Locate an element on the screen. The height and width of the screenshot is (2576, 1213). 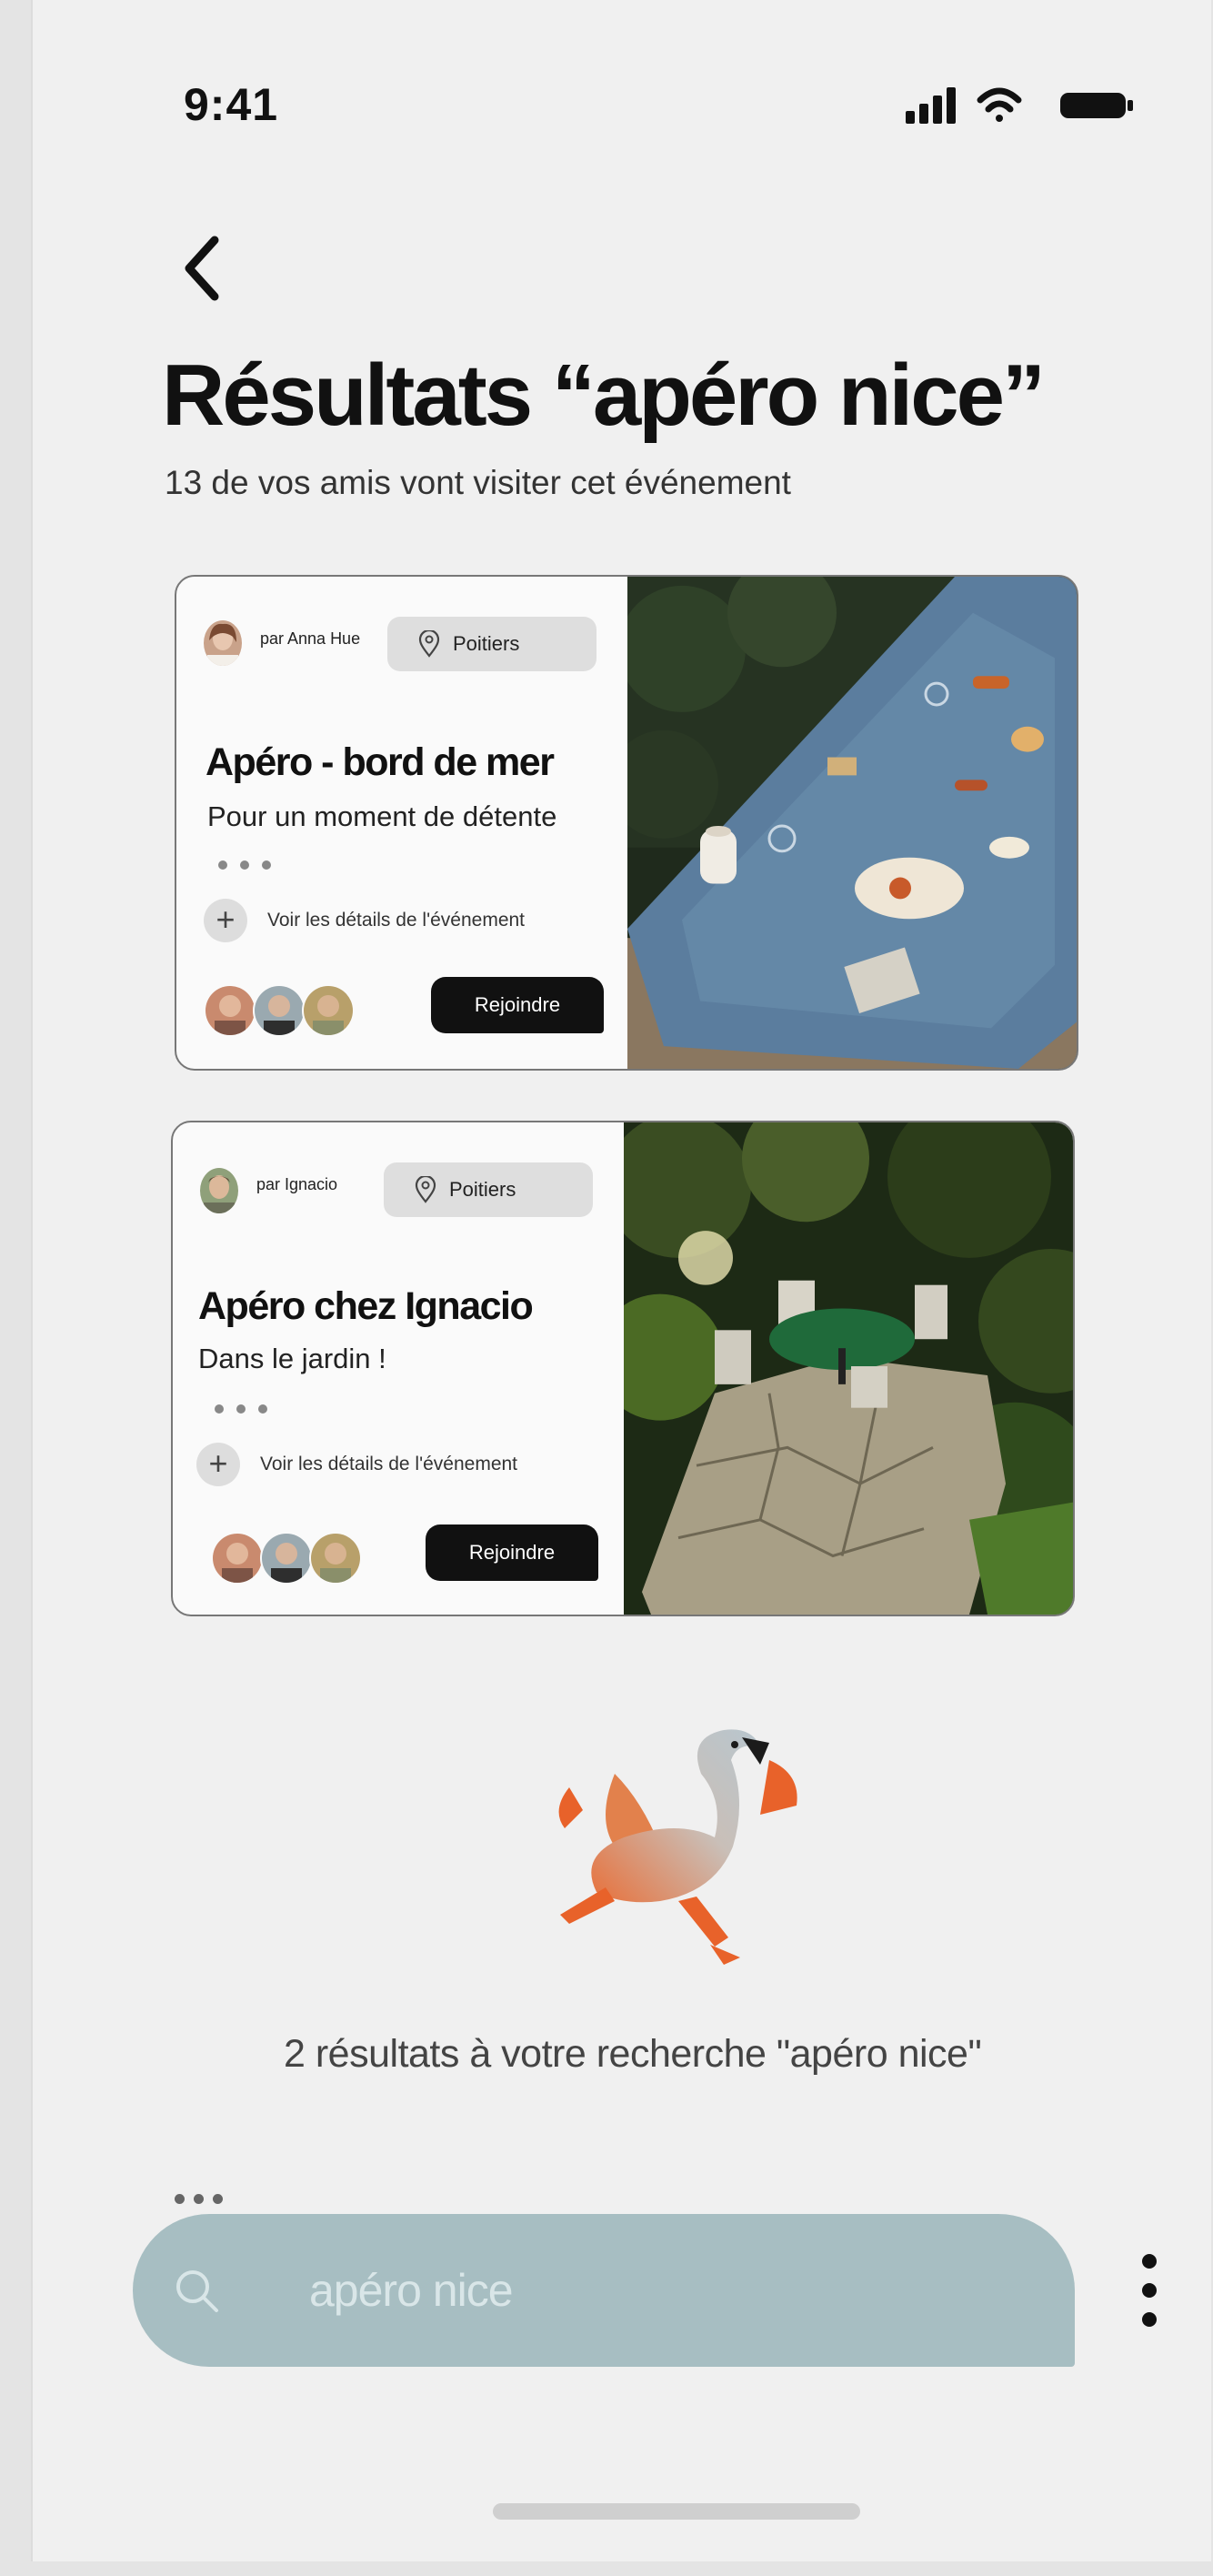
flamingo-mascot-illustration is located at coordinates (677, 1847).